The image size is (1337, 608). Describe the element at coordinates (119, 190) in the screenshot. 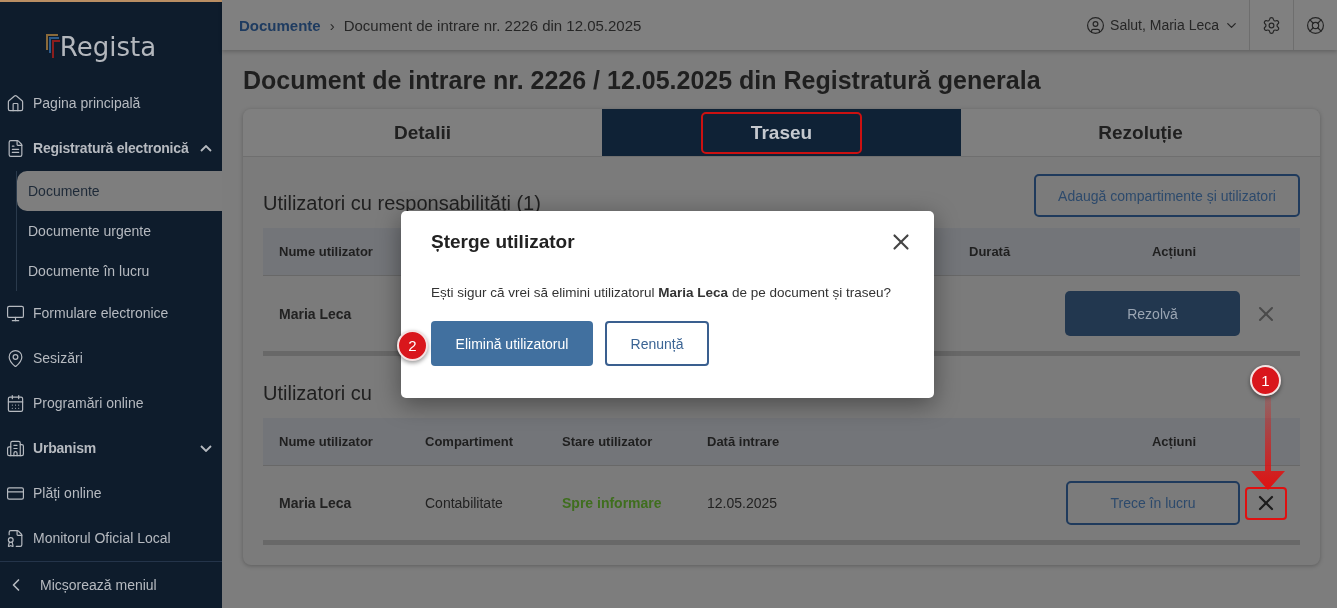

I see `sidebar-subitem: Documente` at that location.